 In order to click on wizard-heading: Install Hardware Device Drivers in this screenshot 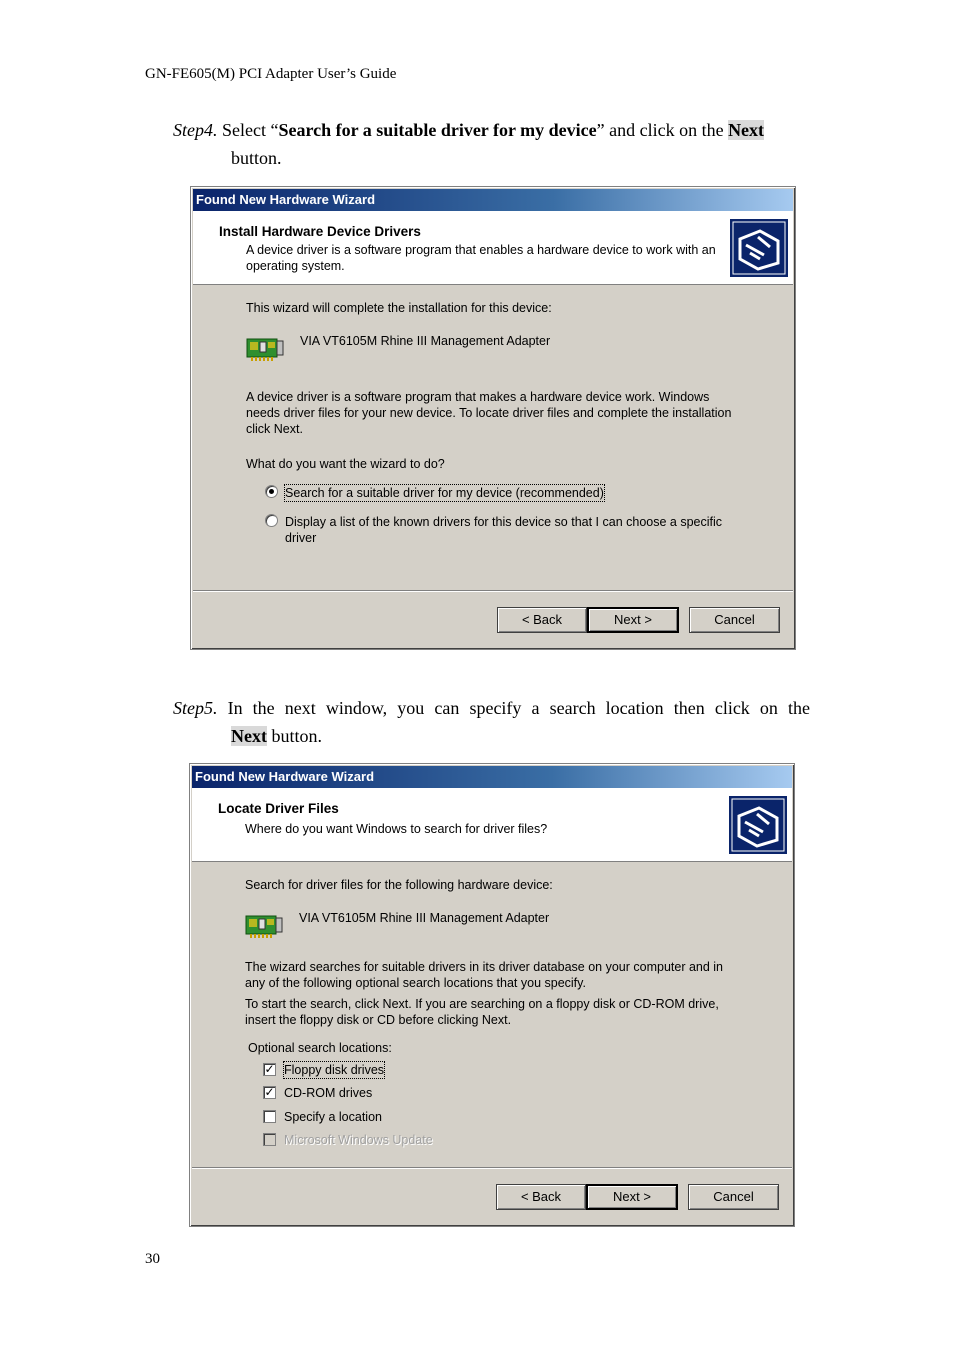, I will do `click(320, 231)`.